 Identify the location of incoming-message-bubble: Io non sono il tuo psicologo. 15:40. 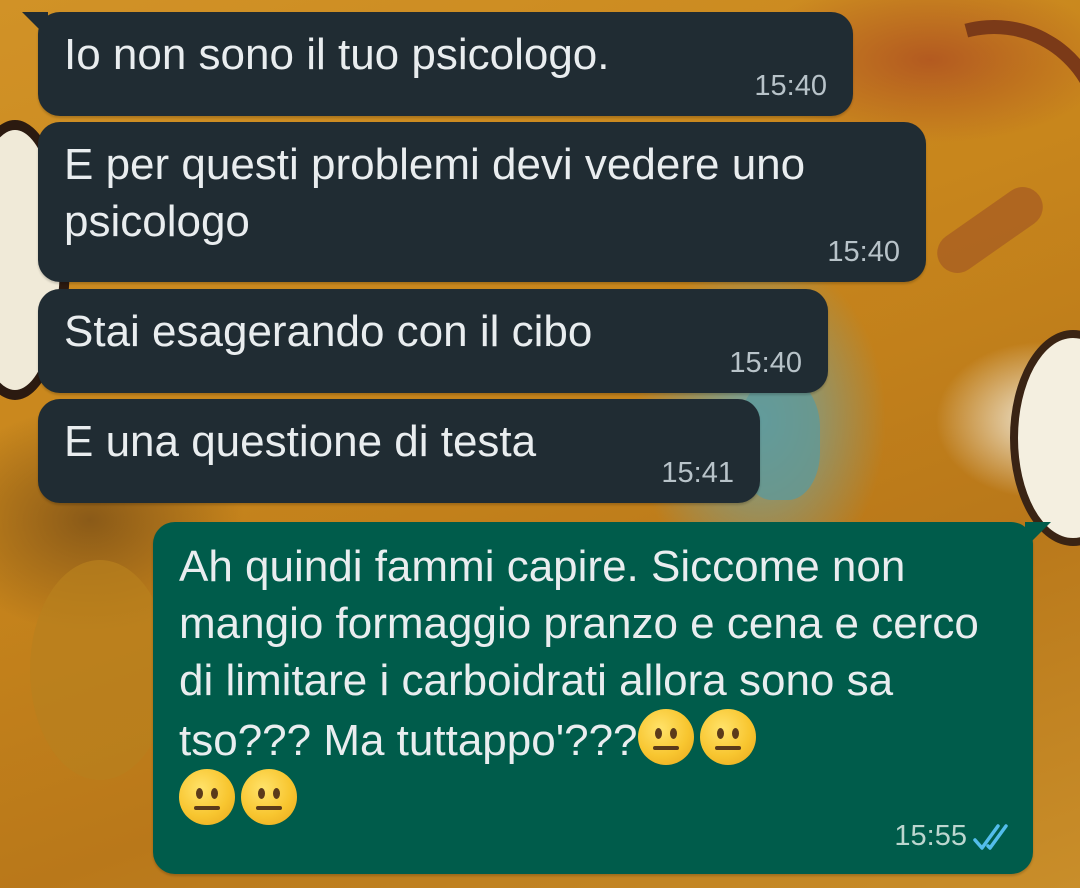
(437, 64).